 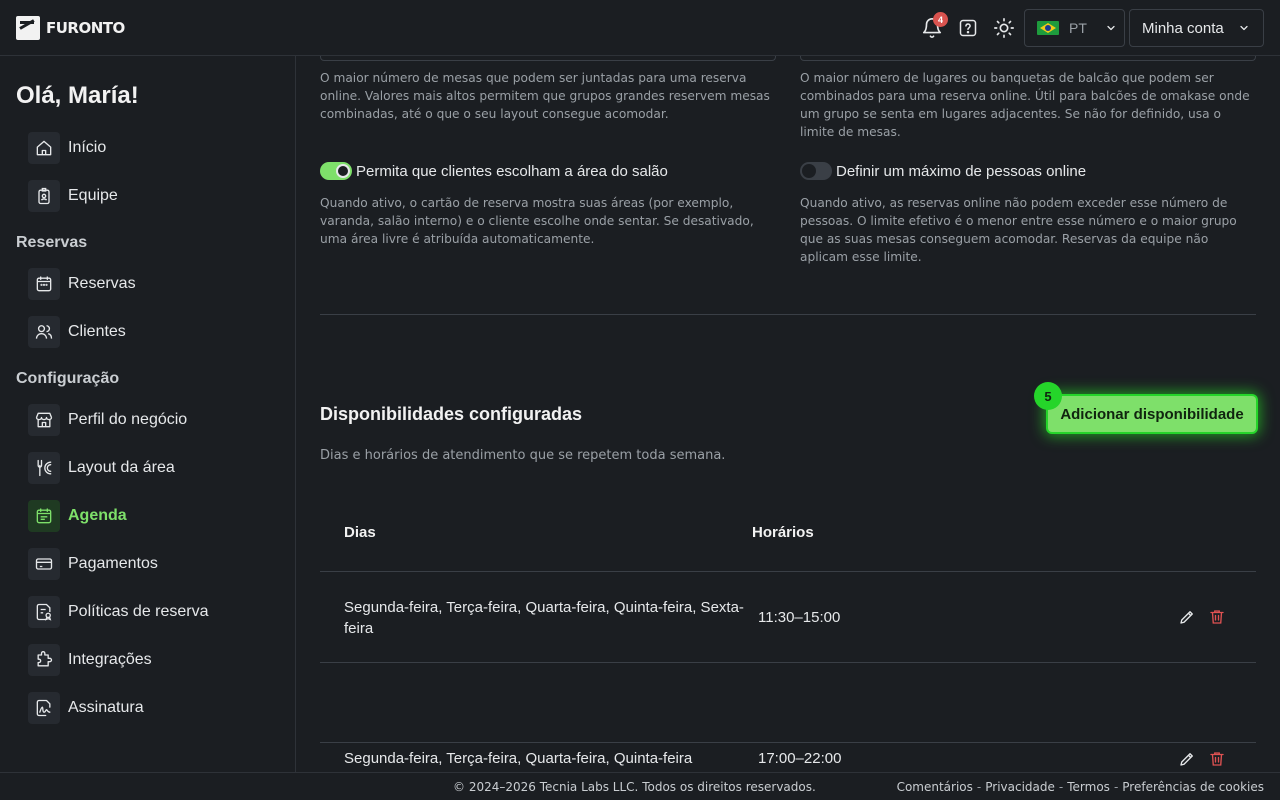 I want to click on sidebar-item-label: Reservas, so click(x=102, y=283).